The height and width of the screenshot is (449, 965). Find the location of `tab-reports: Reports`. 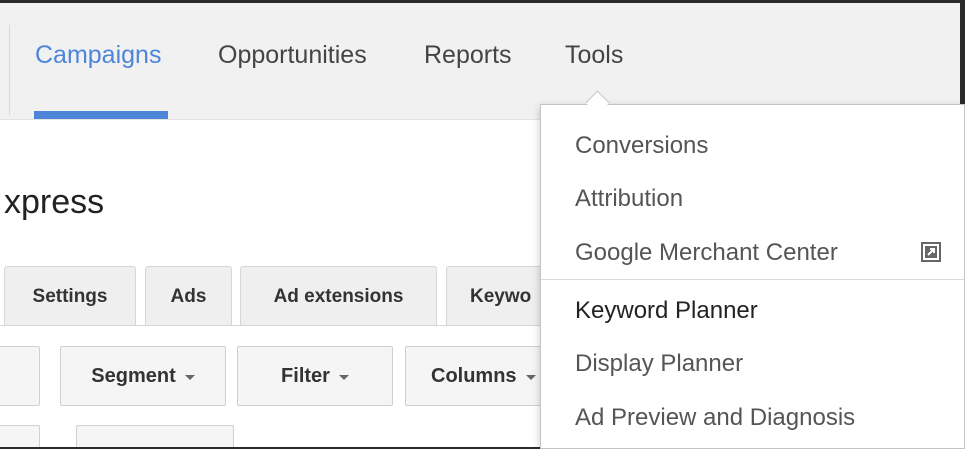

tab-reports: Reports is located at coordinates (468, 55).